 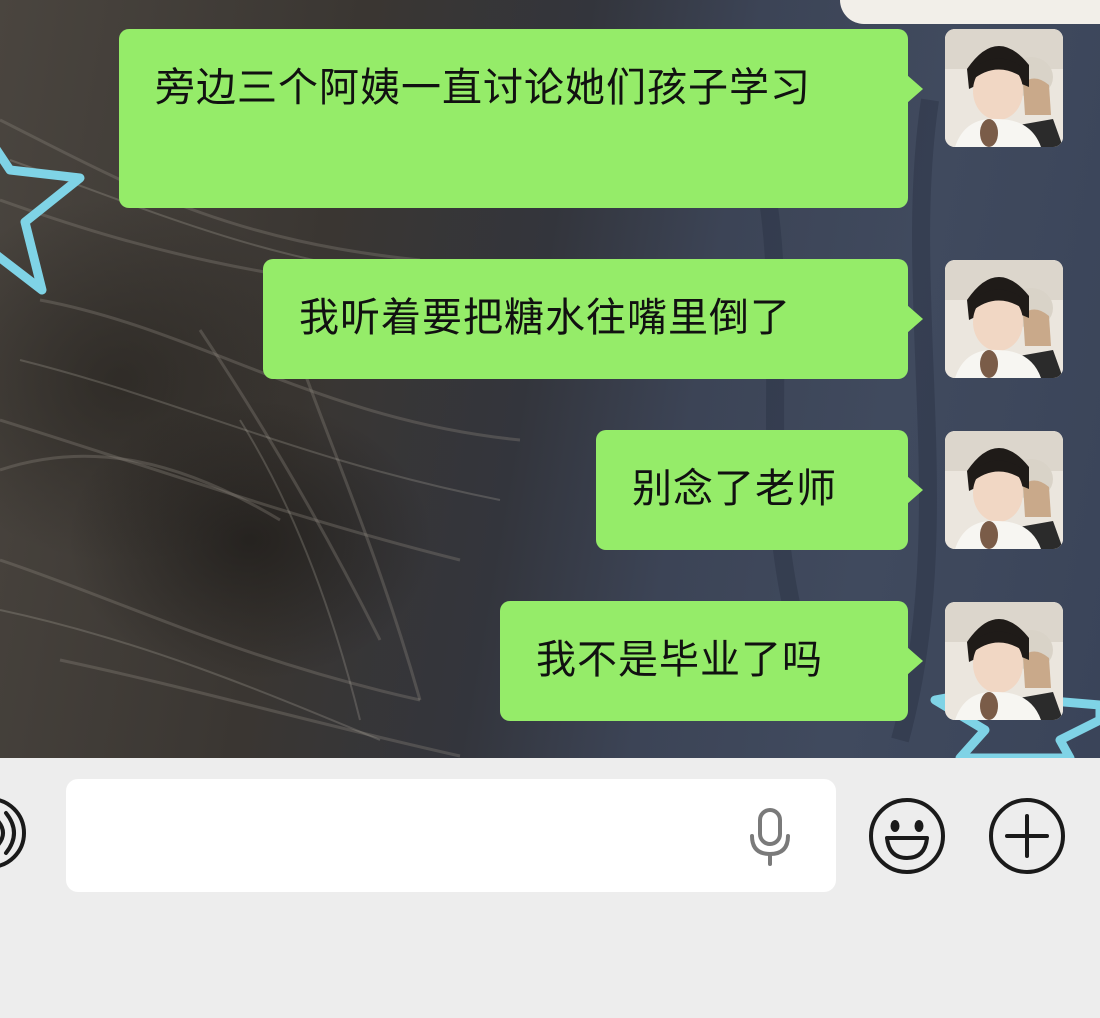 I want to click on message-bubble: 我听着要把糖水往嘴里倒了, so click(x=593, y=319).